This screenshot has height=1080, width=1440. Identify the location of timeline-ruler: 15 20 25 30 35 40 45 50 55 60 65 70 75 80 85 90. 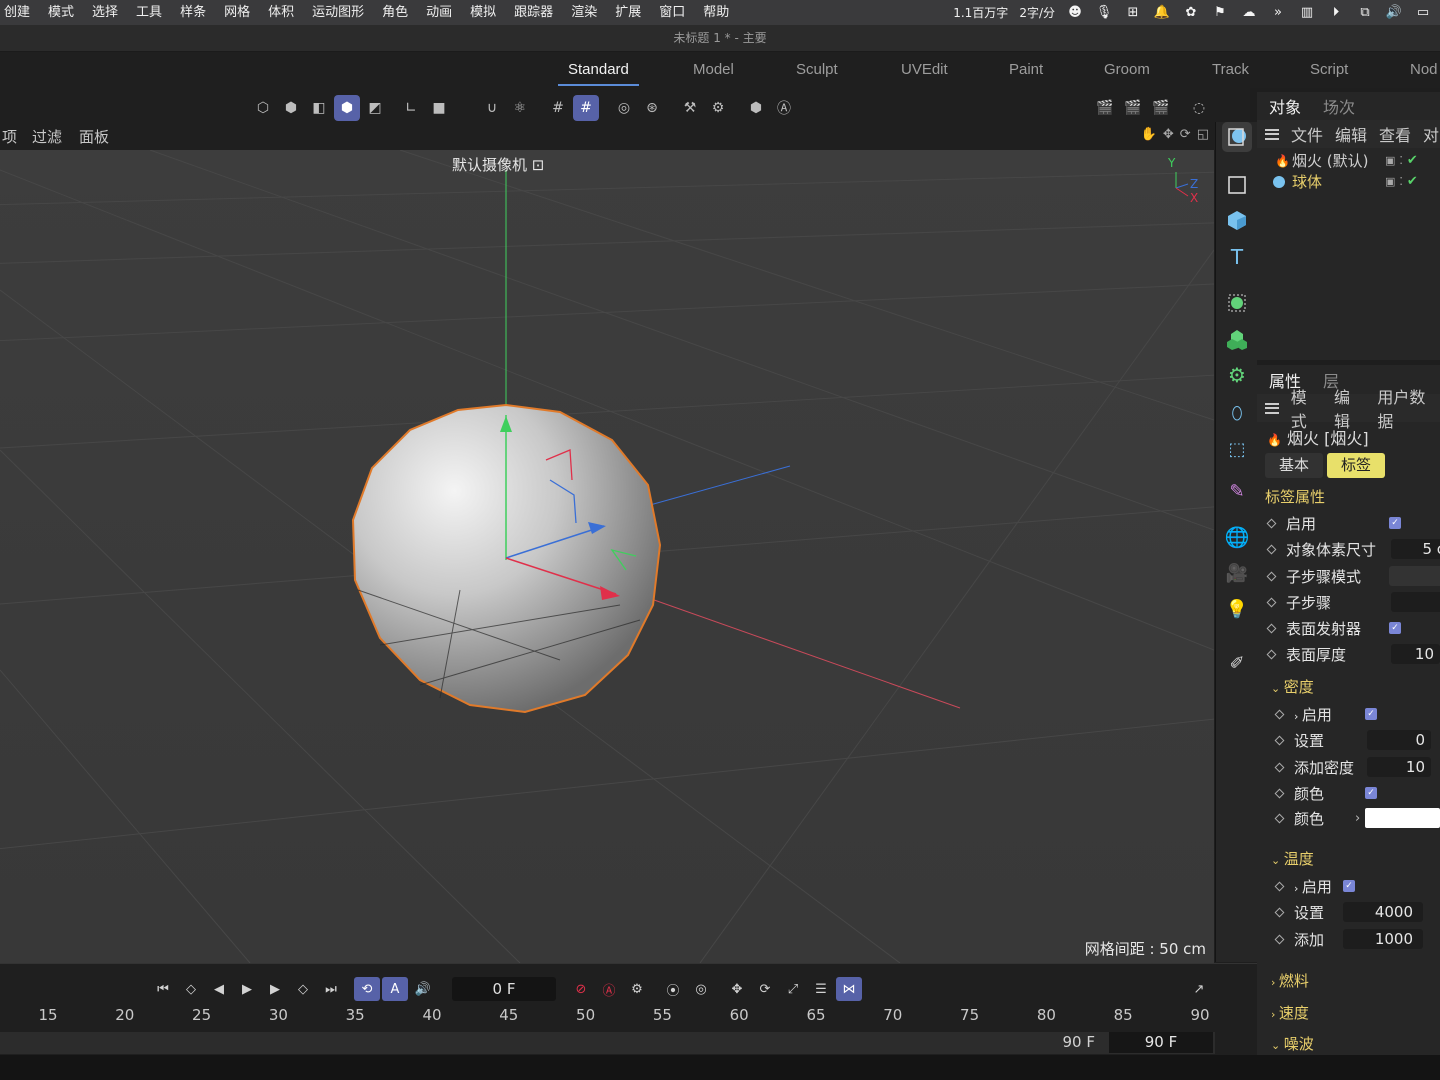
(607, 1018).